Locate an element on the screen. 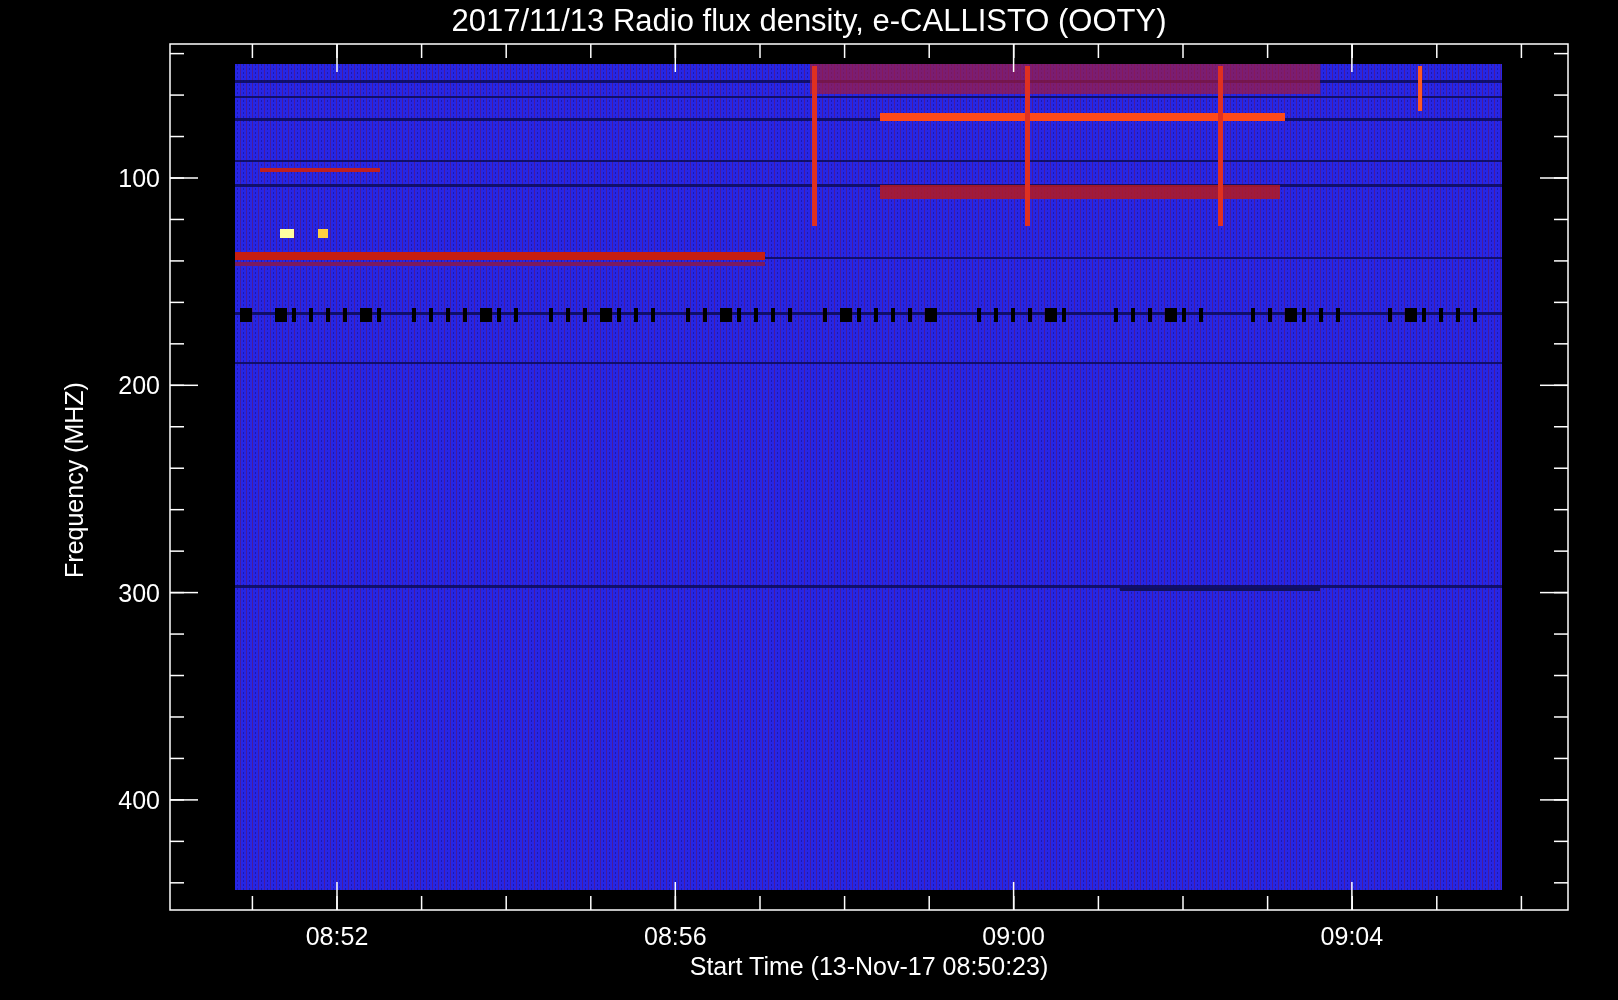 Image resolution: width=1618 pixels, height=1000 pixels. x-tick-label: 09:04 is located at coordinates (1352, 936).